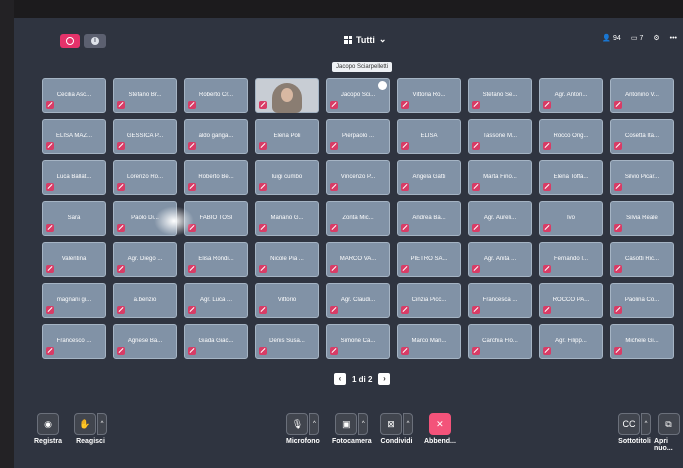 Image resolution: width=683 pixels, height=468 pixels. Describe the element at coordinates (384, 379) in the screenshot. I see `next-page-button: ›` at that location.